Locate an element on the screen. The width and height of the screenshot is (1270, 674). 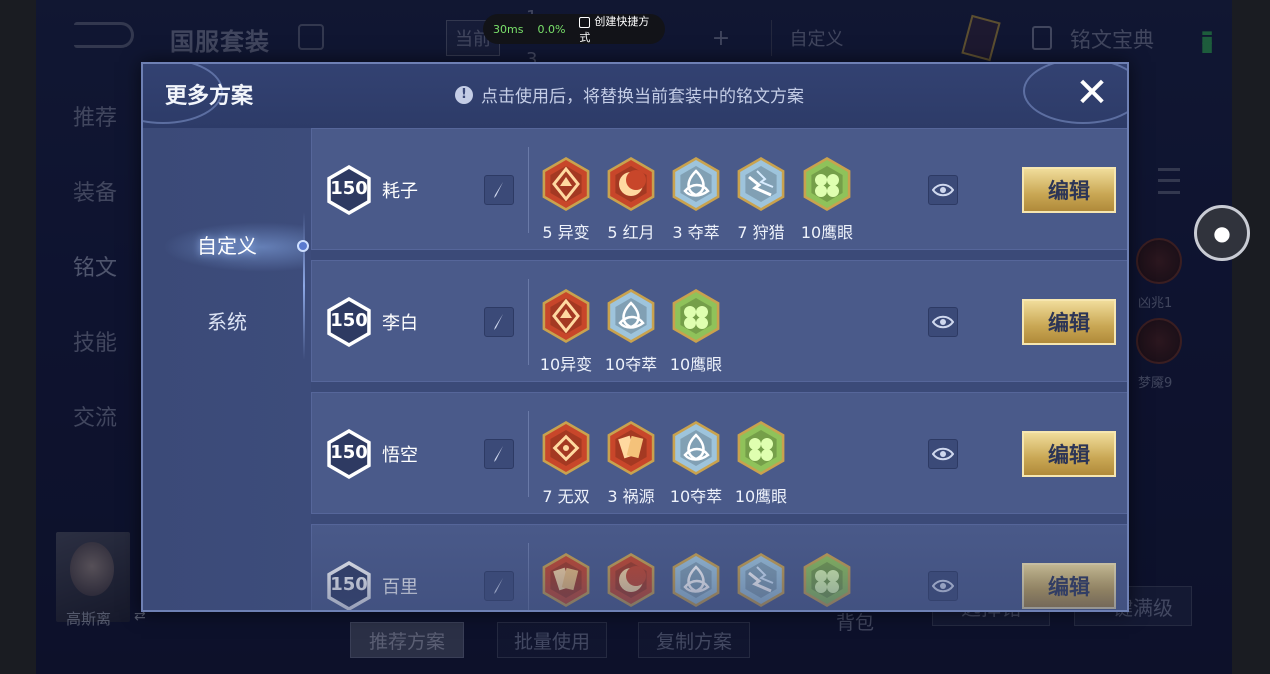
rune-count-label: 3 夺萃 is located at coordinates (696, 232).